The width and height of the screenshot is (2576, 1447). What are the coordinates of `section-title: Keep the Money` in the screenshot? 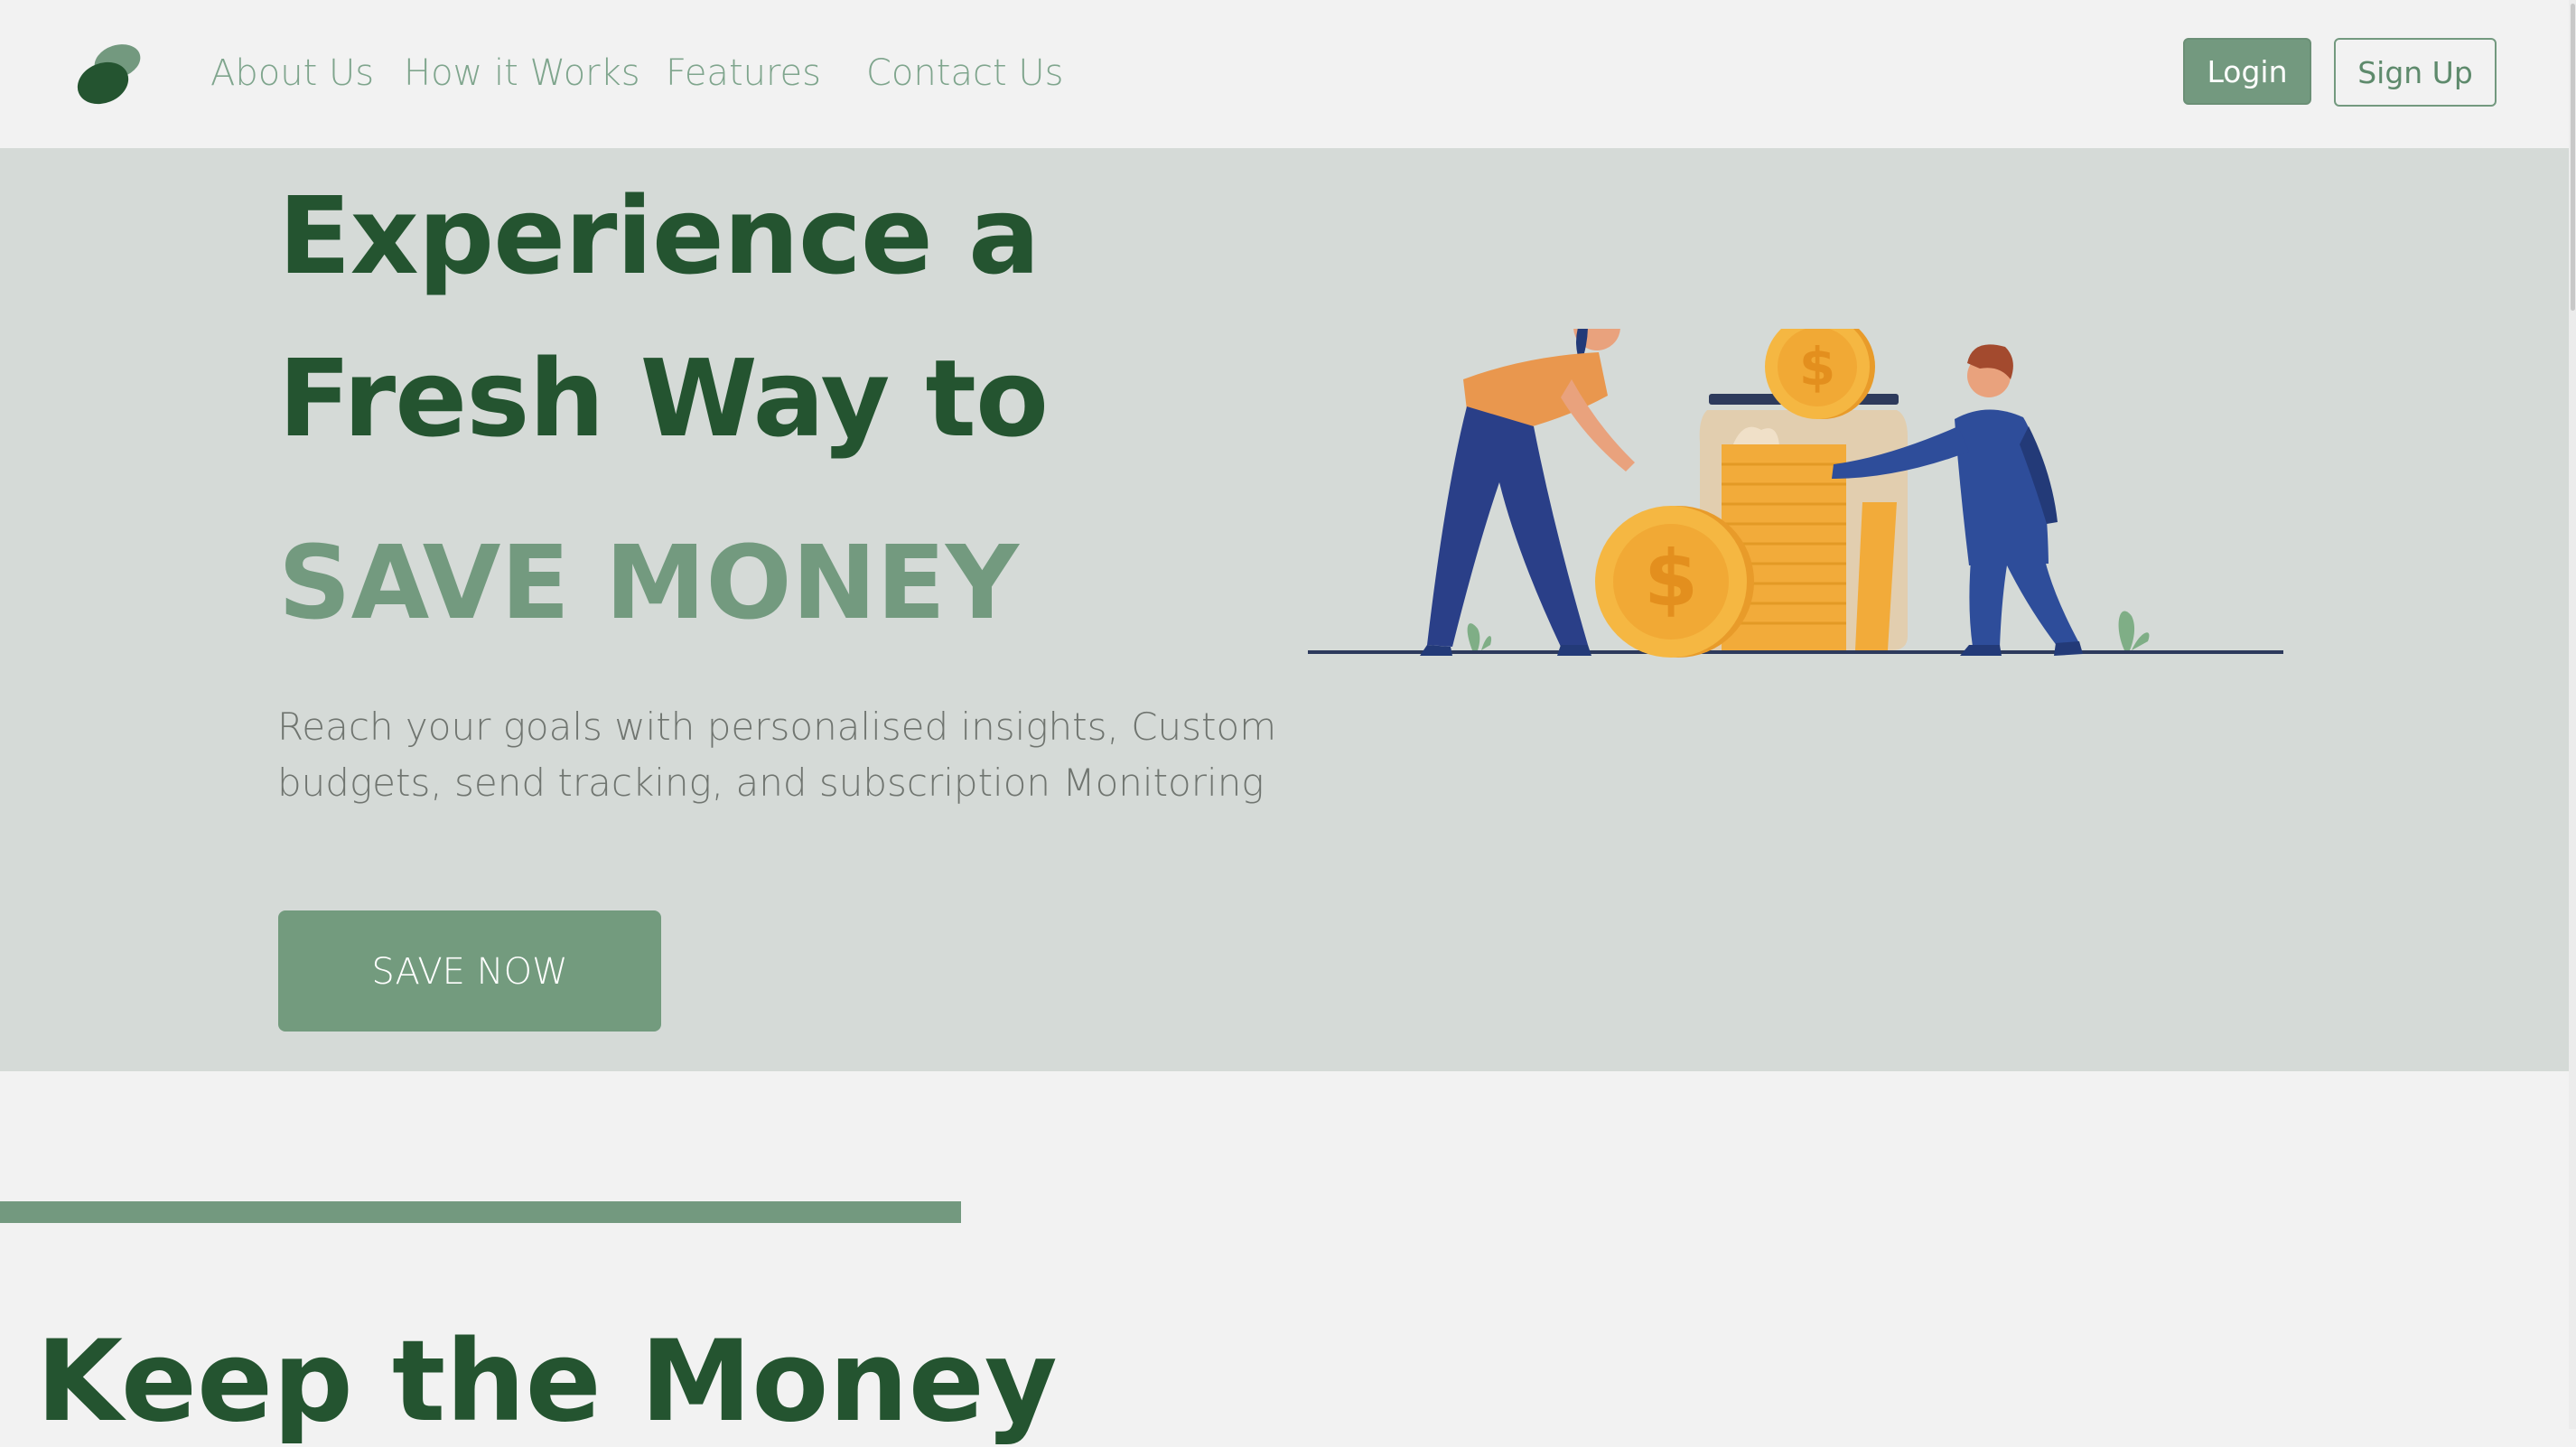 It's located at (547, 1382).